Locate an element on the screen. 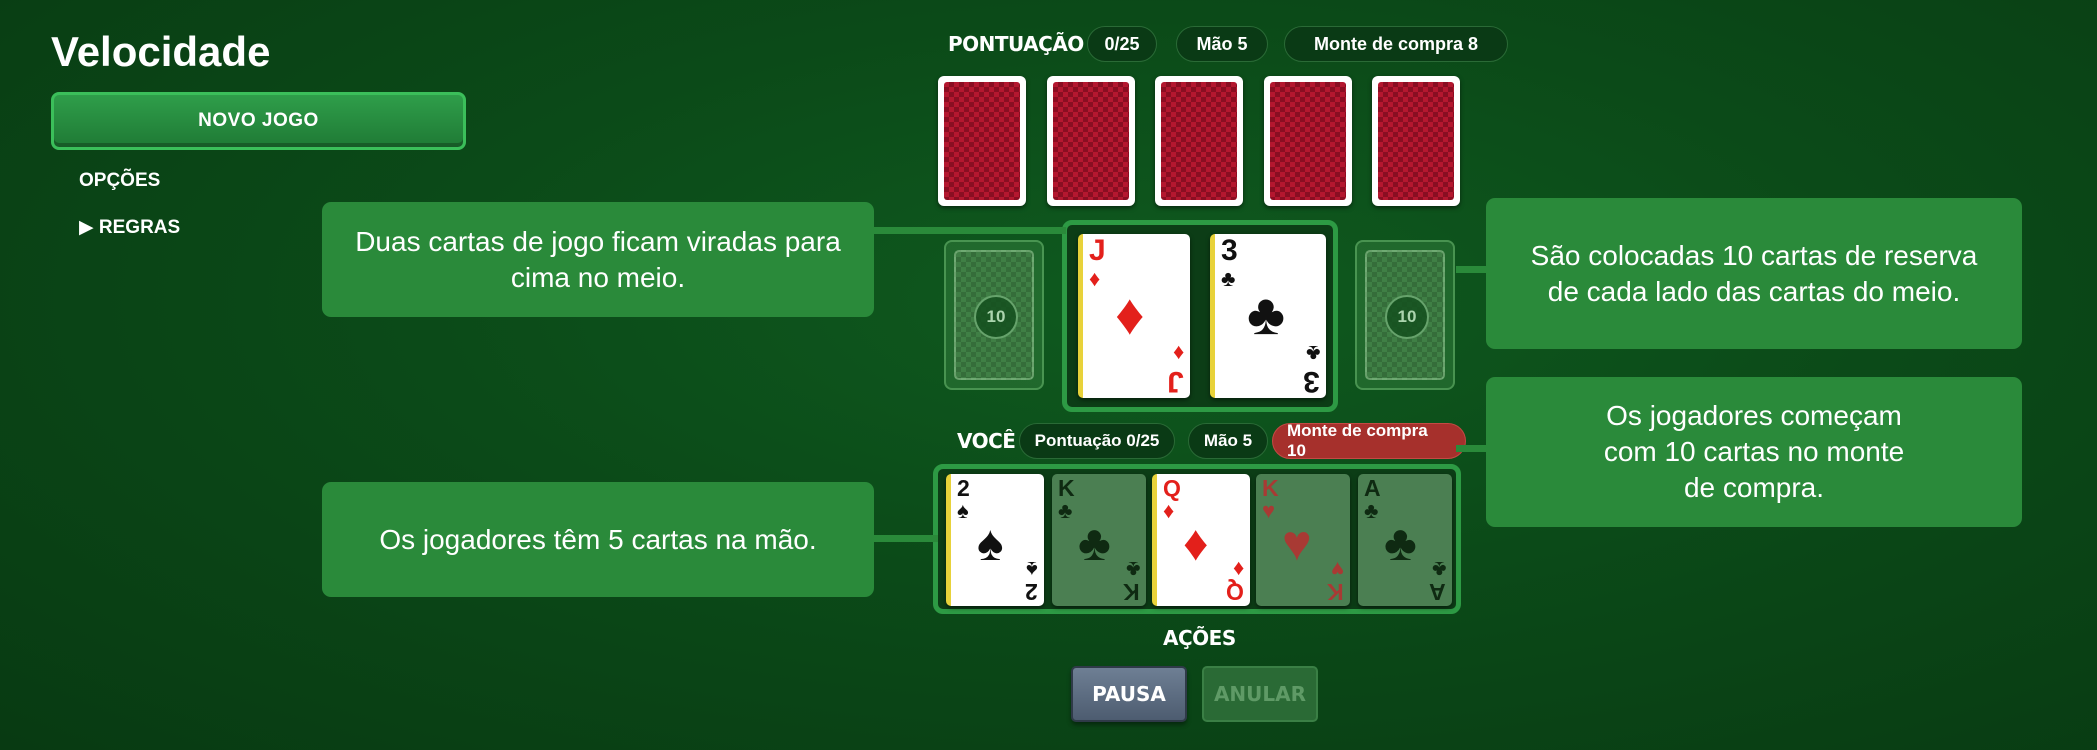  new-game-button: NOVO JOGO is located at coordinates (258, 121).